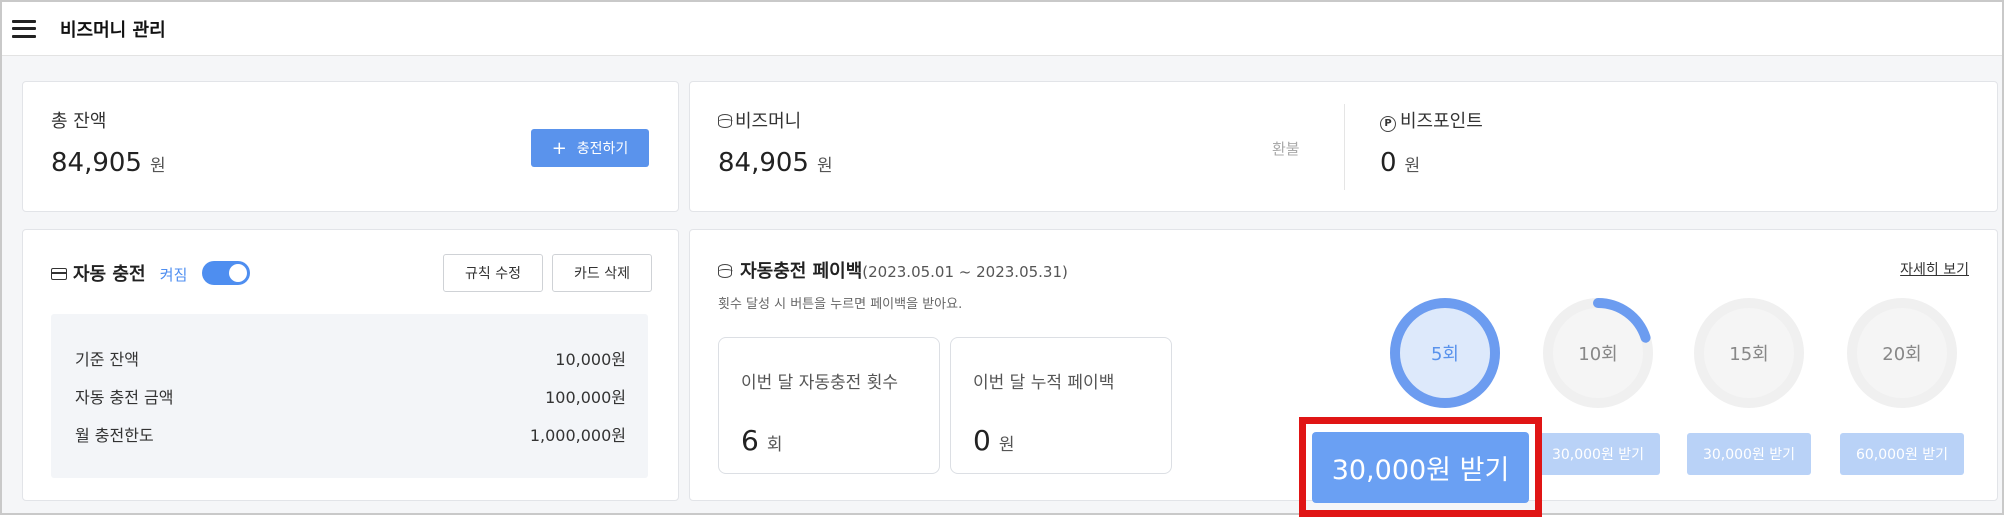 The image size is (2004, 517). I want to click on total-balance-card: 총 잔액 84,905 원 + 충전하기, so click(350, 146).